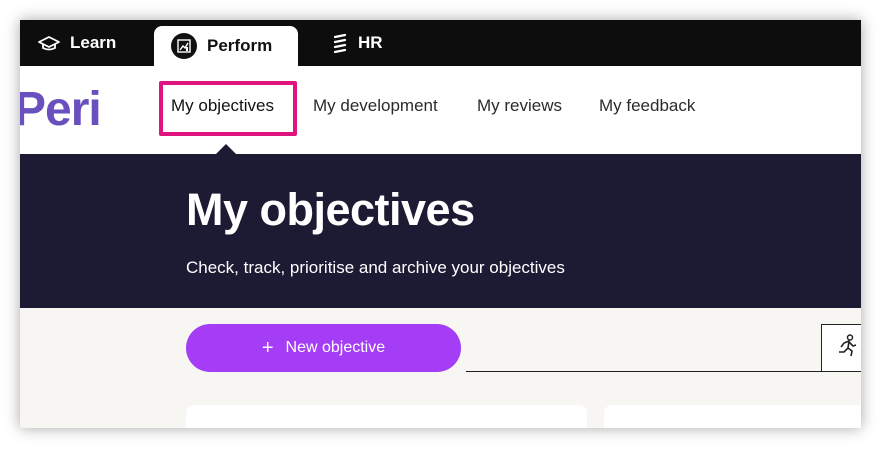 The width and height of the screenshot is (882, 449). I want to click on nav-my-objectives: My objectives, so click(222, 106).